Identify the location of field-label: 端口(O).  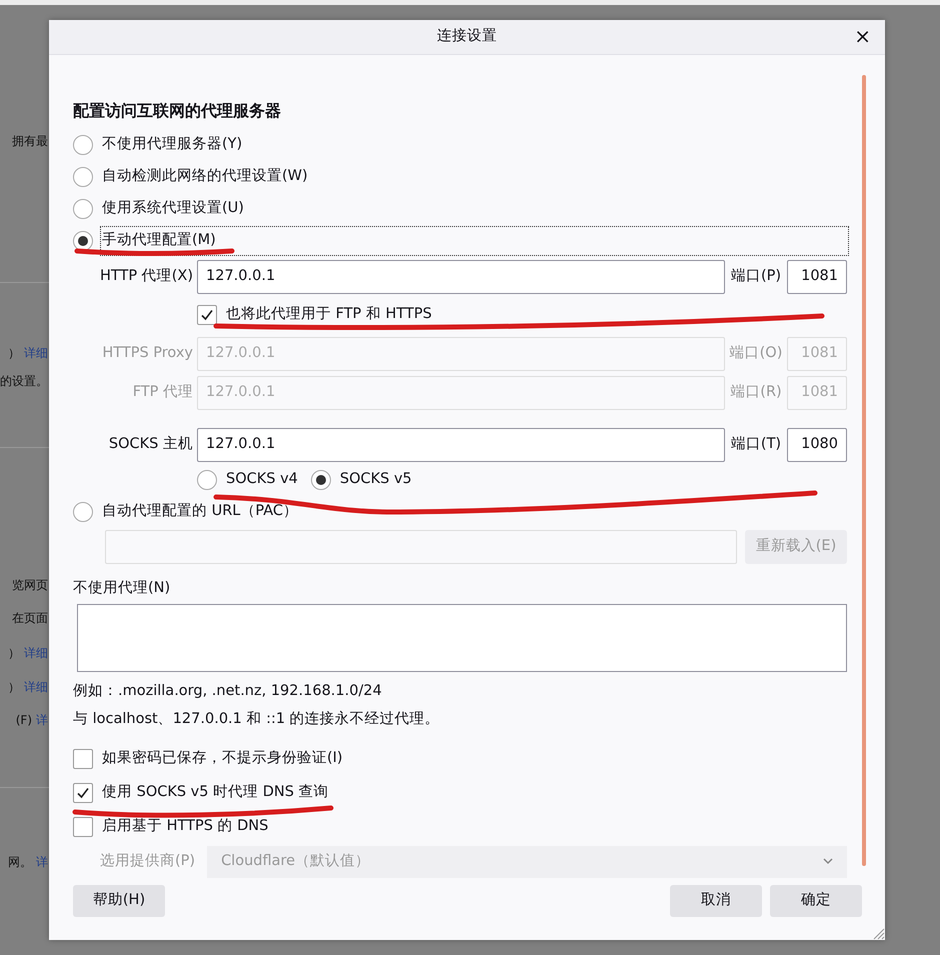
(756, 353).